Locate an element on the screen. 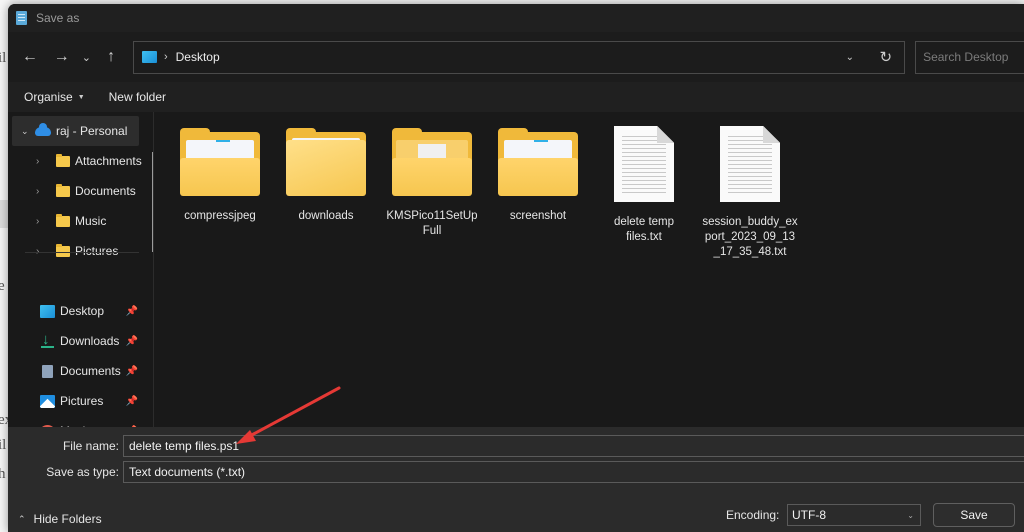  file-name: KMSPico11SetUp Full is located at coordinates (432, 223).